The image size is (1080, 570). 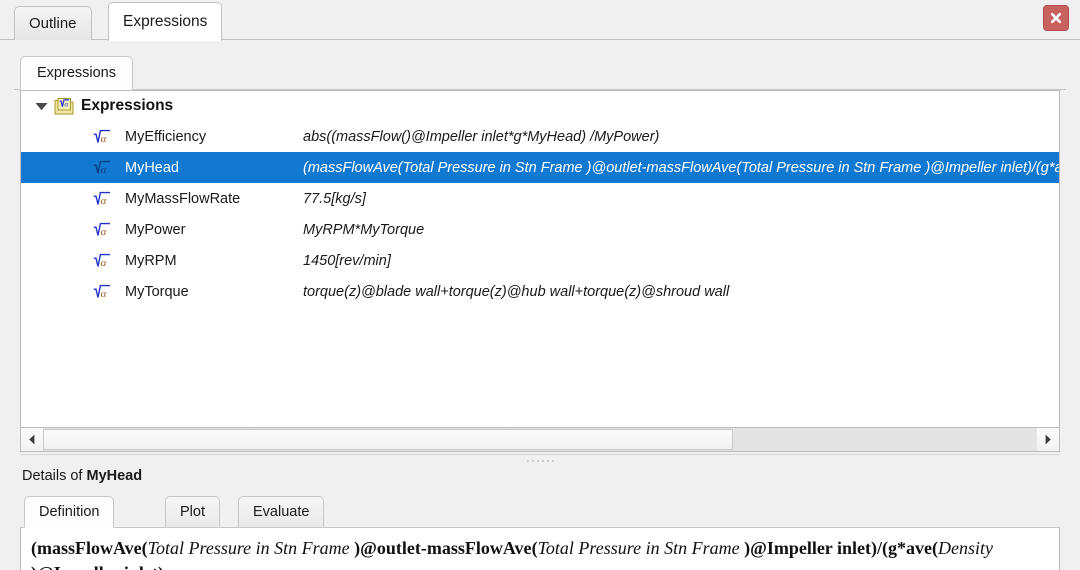 What do you see at coordinates (152, 167) in the screenshot?
I see `expression-name: MyHead` at bounding box center [152, 167].